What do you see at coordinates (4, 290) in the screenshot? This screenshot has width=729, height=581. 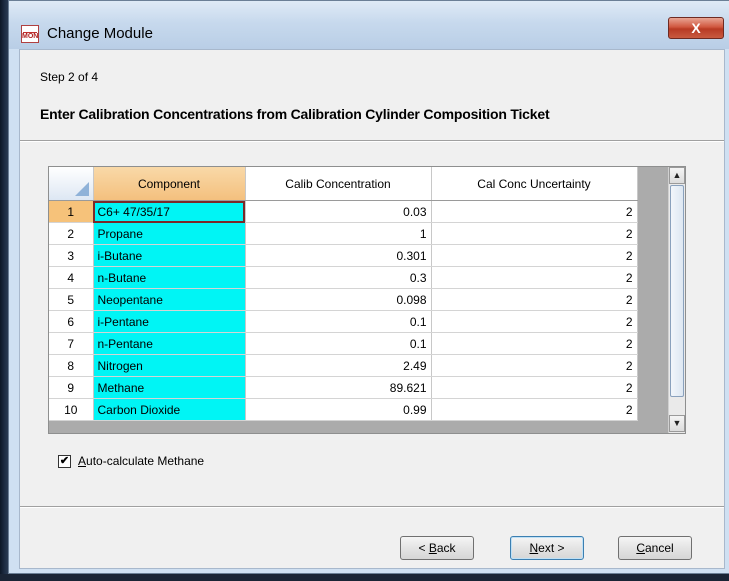 I see `desktop-edge` at bounding box center [4, 290].